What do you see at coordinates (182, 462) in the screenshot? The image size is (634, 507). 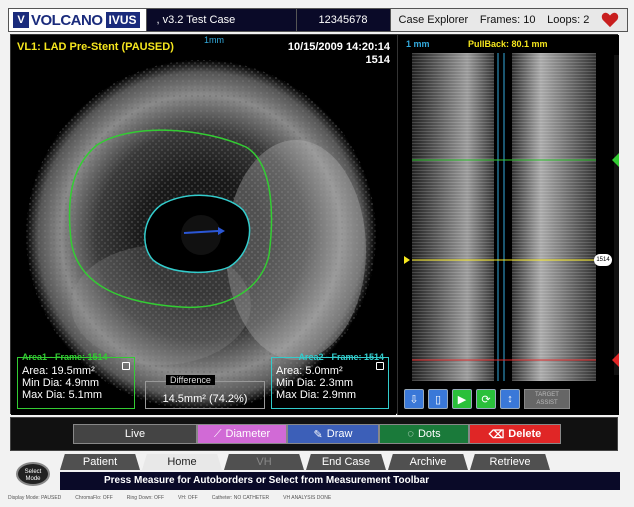 I see `tab-home: Home` at bounding box center [182, 462].